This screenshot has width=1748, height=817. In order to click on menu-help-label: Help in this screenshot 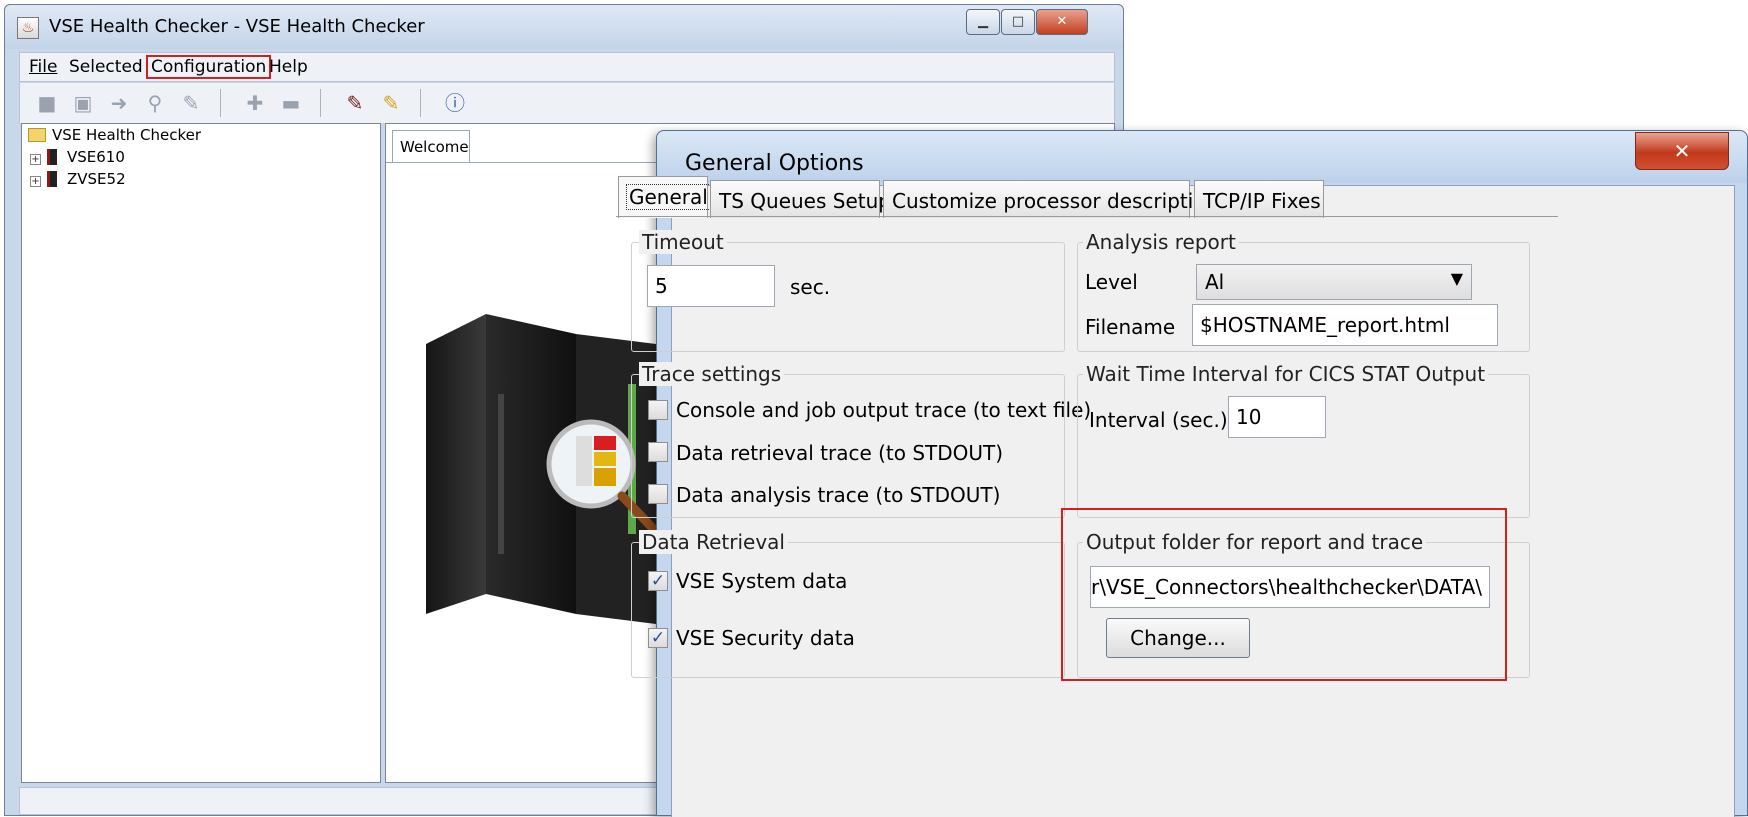, I will do `click(288, 67)`.